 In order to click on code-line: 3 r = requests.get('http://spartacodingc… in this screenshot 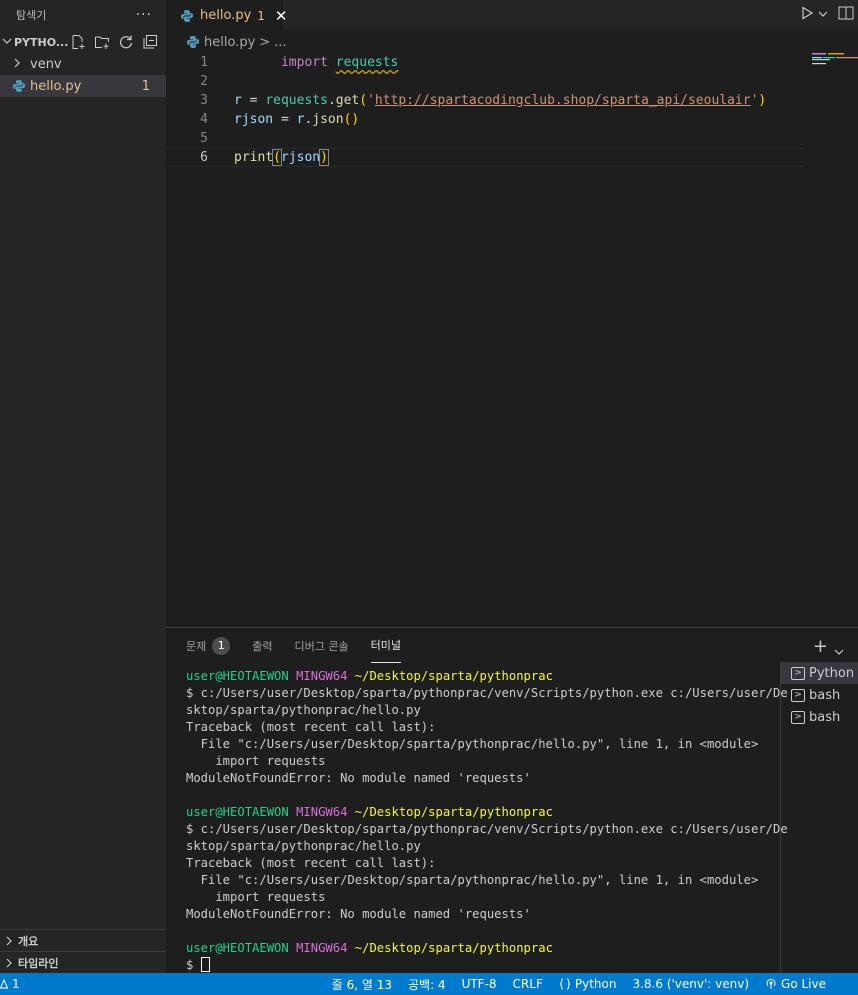, I will do `click(485, 100)`.